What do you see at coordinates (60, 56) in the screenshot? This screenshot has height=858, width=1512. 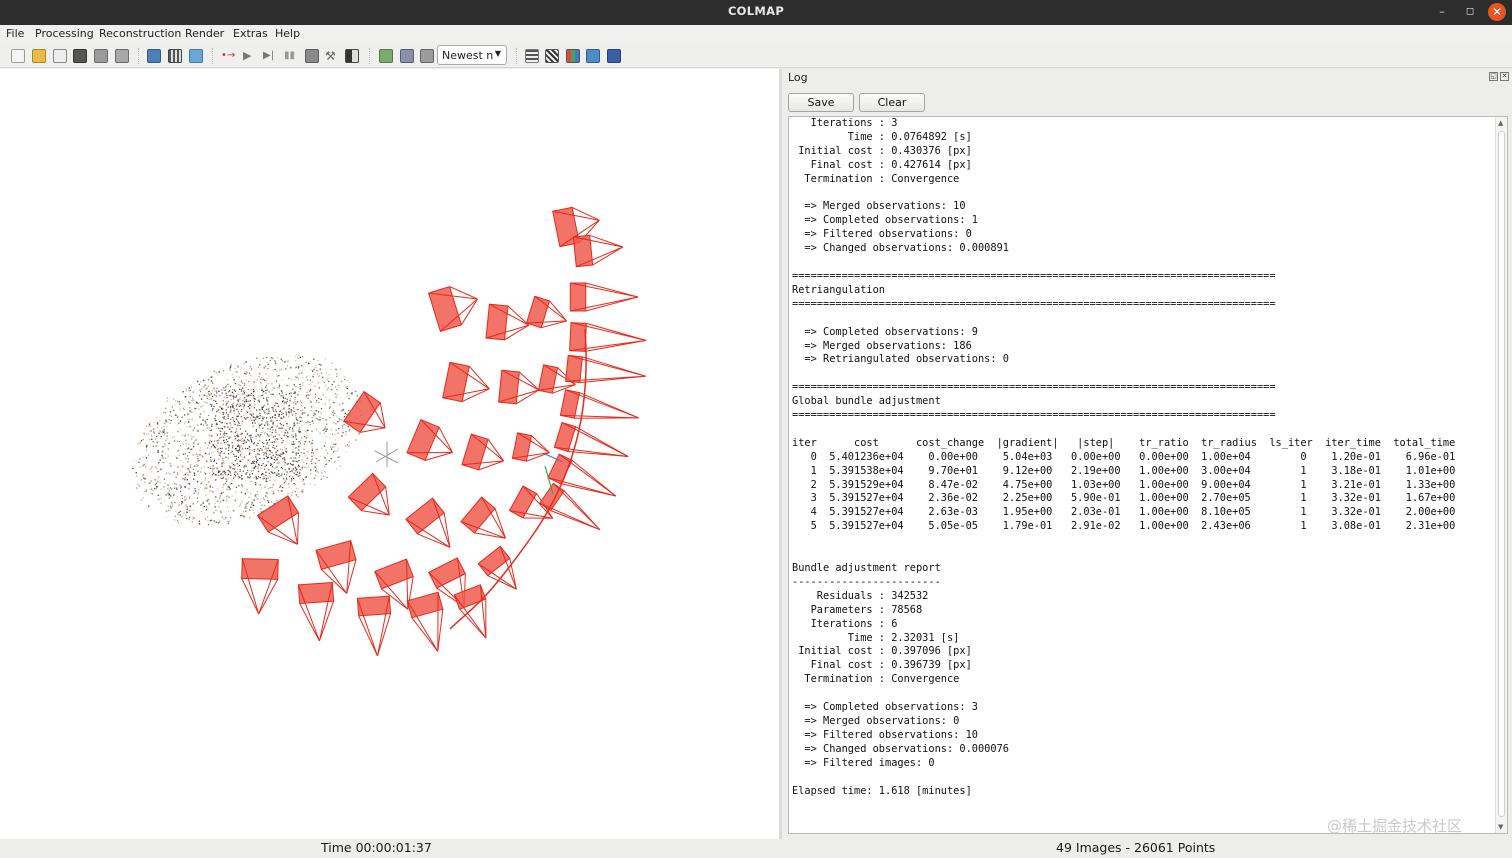 I see `edit-project-icon` at bounding box center [60, 56].